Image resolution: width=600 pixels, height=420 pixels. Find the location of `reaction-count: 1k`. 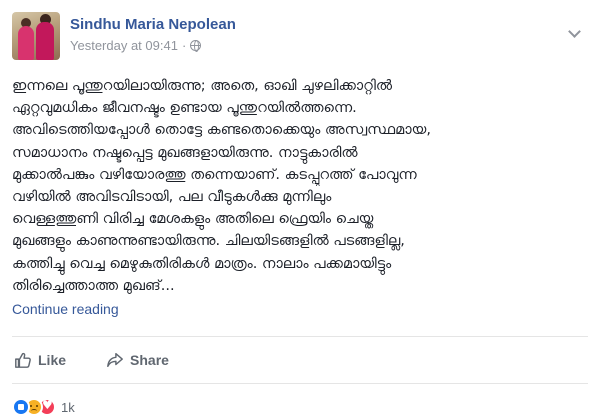

reaction-count: 1k is located at coordinates (68, 407).